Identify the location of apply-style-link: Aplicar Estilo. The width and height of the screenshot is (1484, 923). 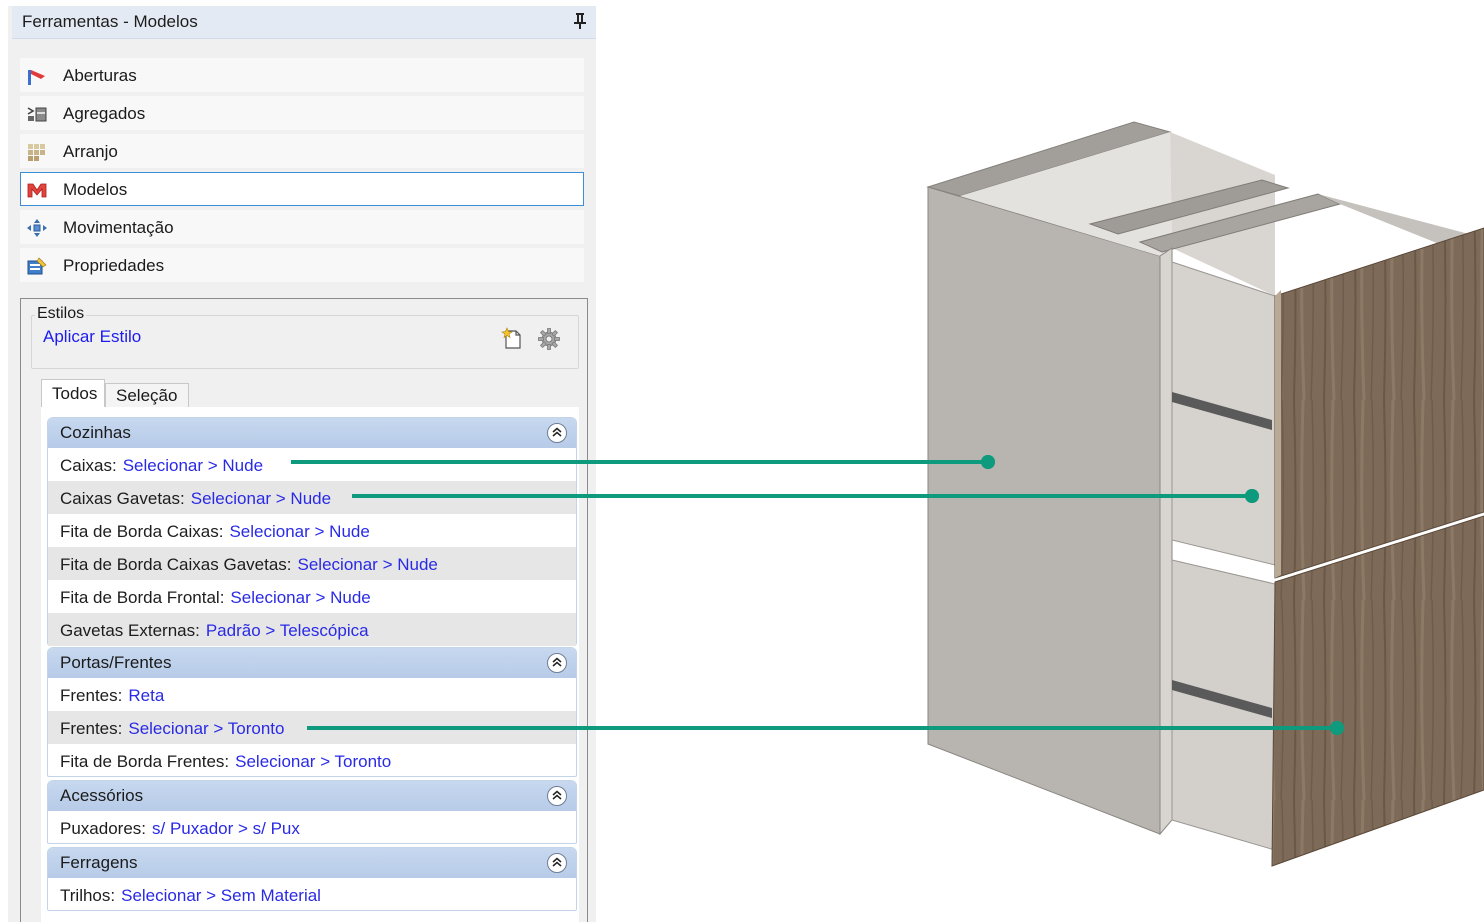
(92, 337).